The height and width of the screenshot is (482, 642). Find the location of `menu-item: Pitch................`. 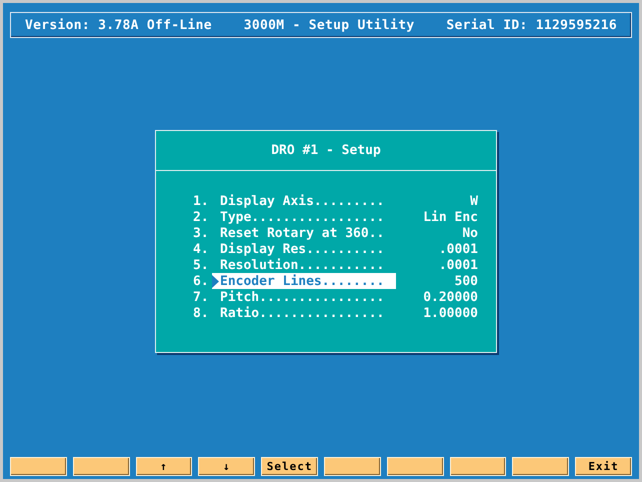

menu-item: Pitch................ is located at coordinates (304, 297).